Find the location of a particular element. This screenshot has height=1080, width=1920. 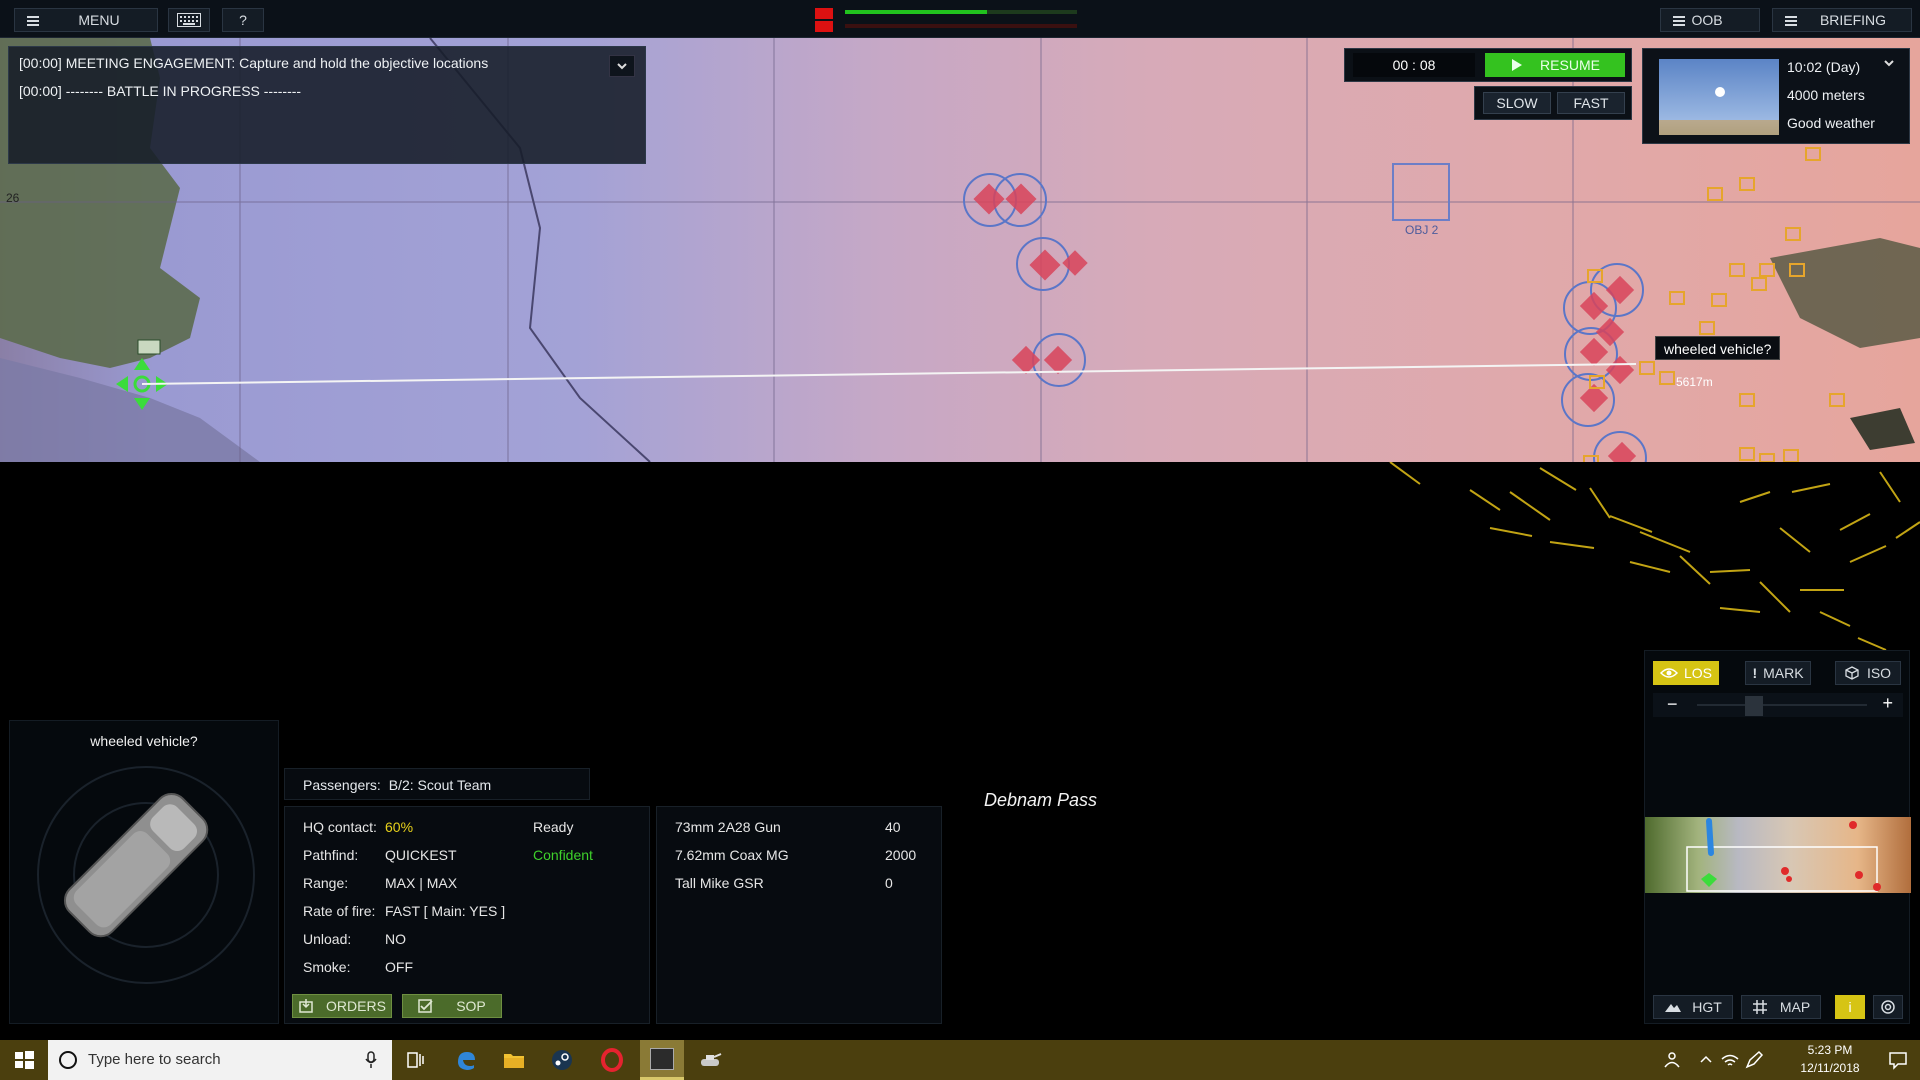

menu-button: MENU is located at coordinates (86, 20).